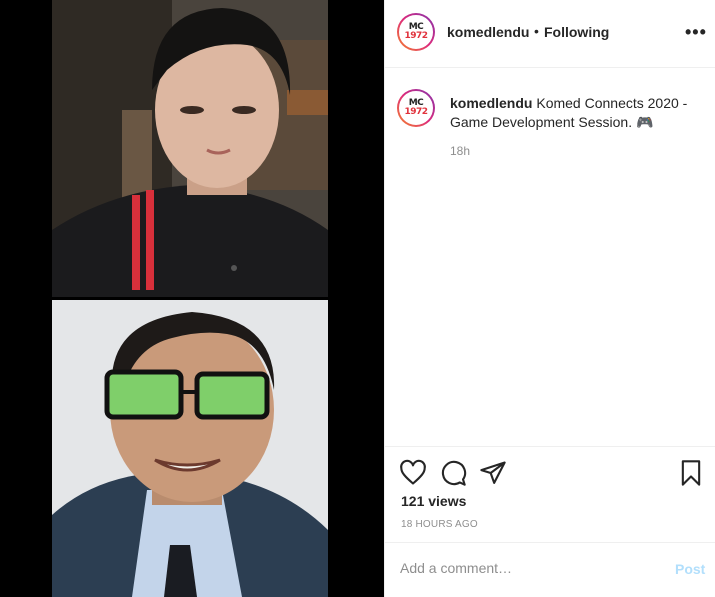 The height and width of the screenshot is (597, 715). I want to click on view-count: 121 views, so click(433, 501).